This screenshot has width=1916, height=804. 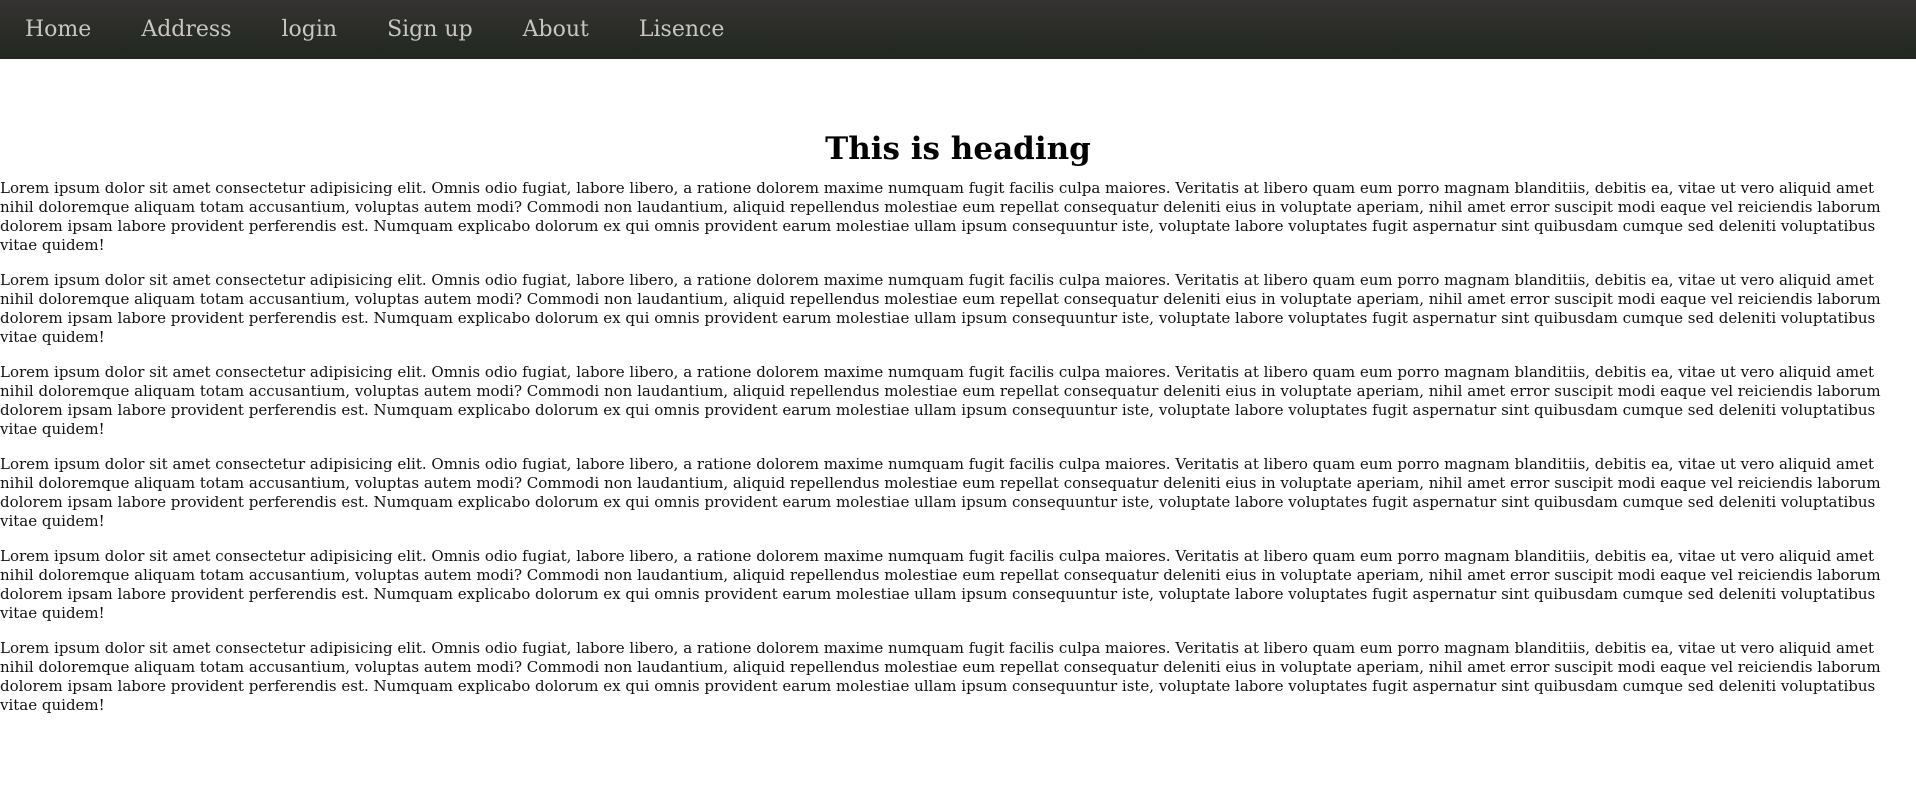 What do you see at coordinates (58, 29) in the screenshot?
I see `nav-link-home: Home` at bounding box center [58, 29].